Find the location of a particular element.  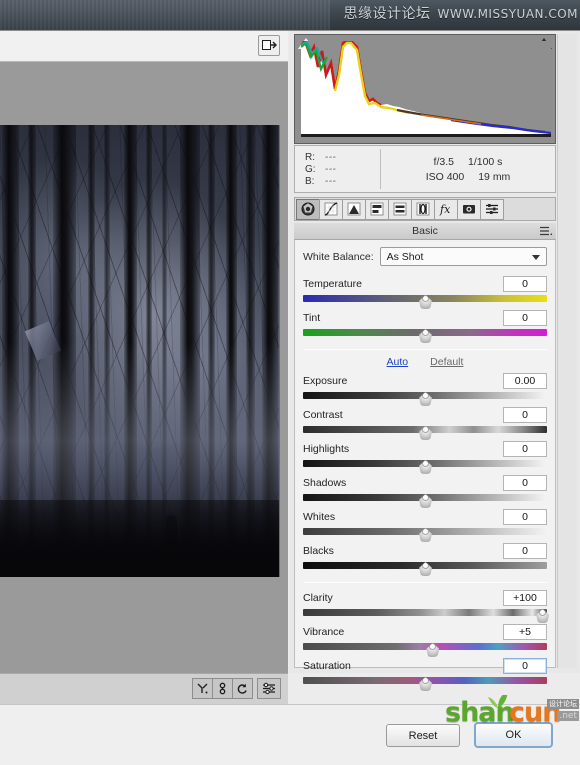

preview-statusbar is located at coordinates (144, 688).